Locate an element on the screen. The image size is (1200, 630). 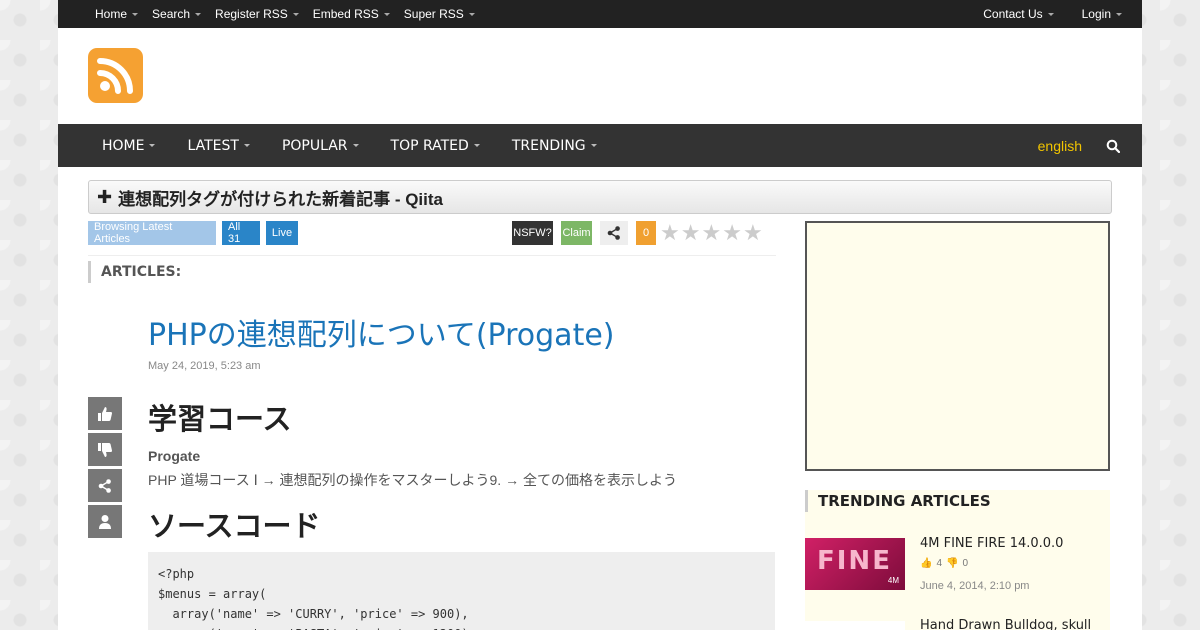
top-menu-contact-us: Contact Us is located at coordinates (1018, 14).